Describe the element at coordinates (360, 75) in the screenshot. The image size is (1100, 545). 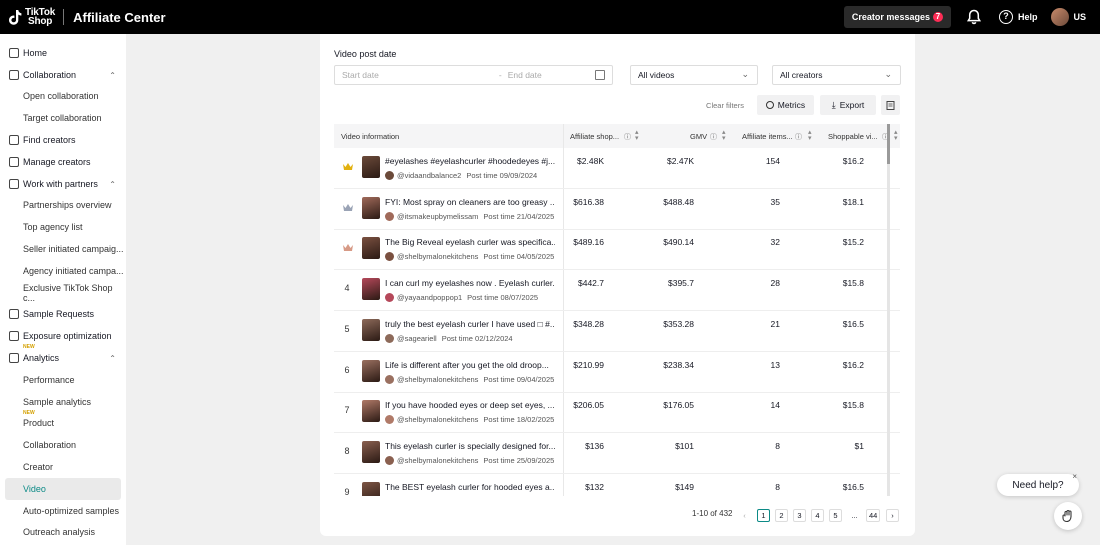
I see `start-date-input: Start date` at that location.